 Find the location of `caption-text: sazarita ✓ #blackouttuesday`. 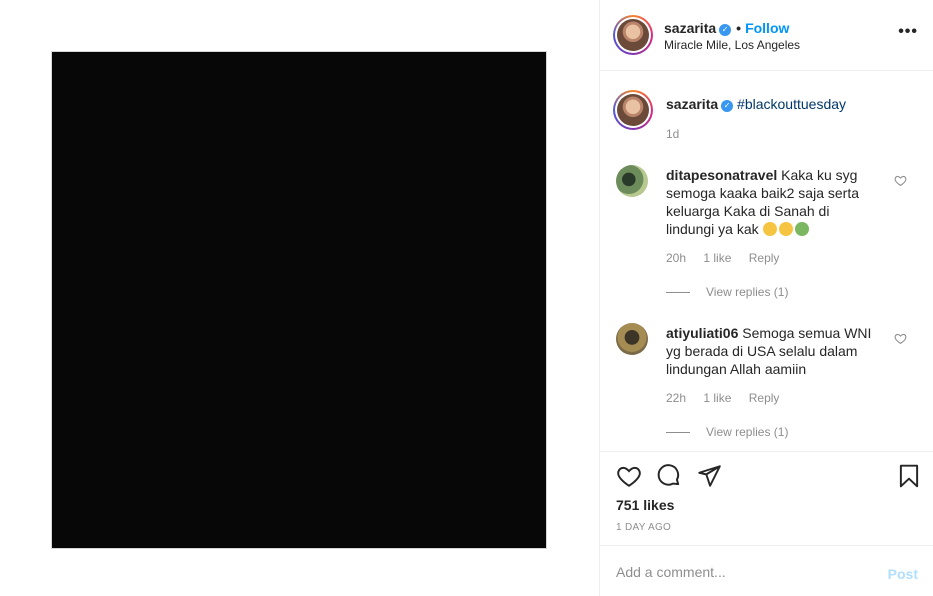

caption-text: sazarita ✓ #blackouttuesday is located at coordinates (756, 104).